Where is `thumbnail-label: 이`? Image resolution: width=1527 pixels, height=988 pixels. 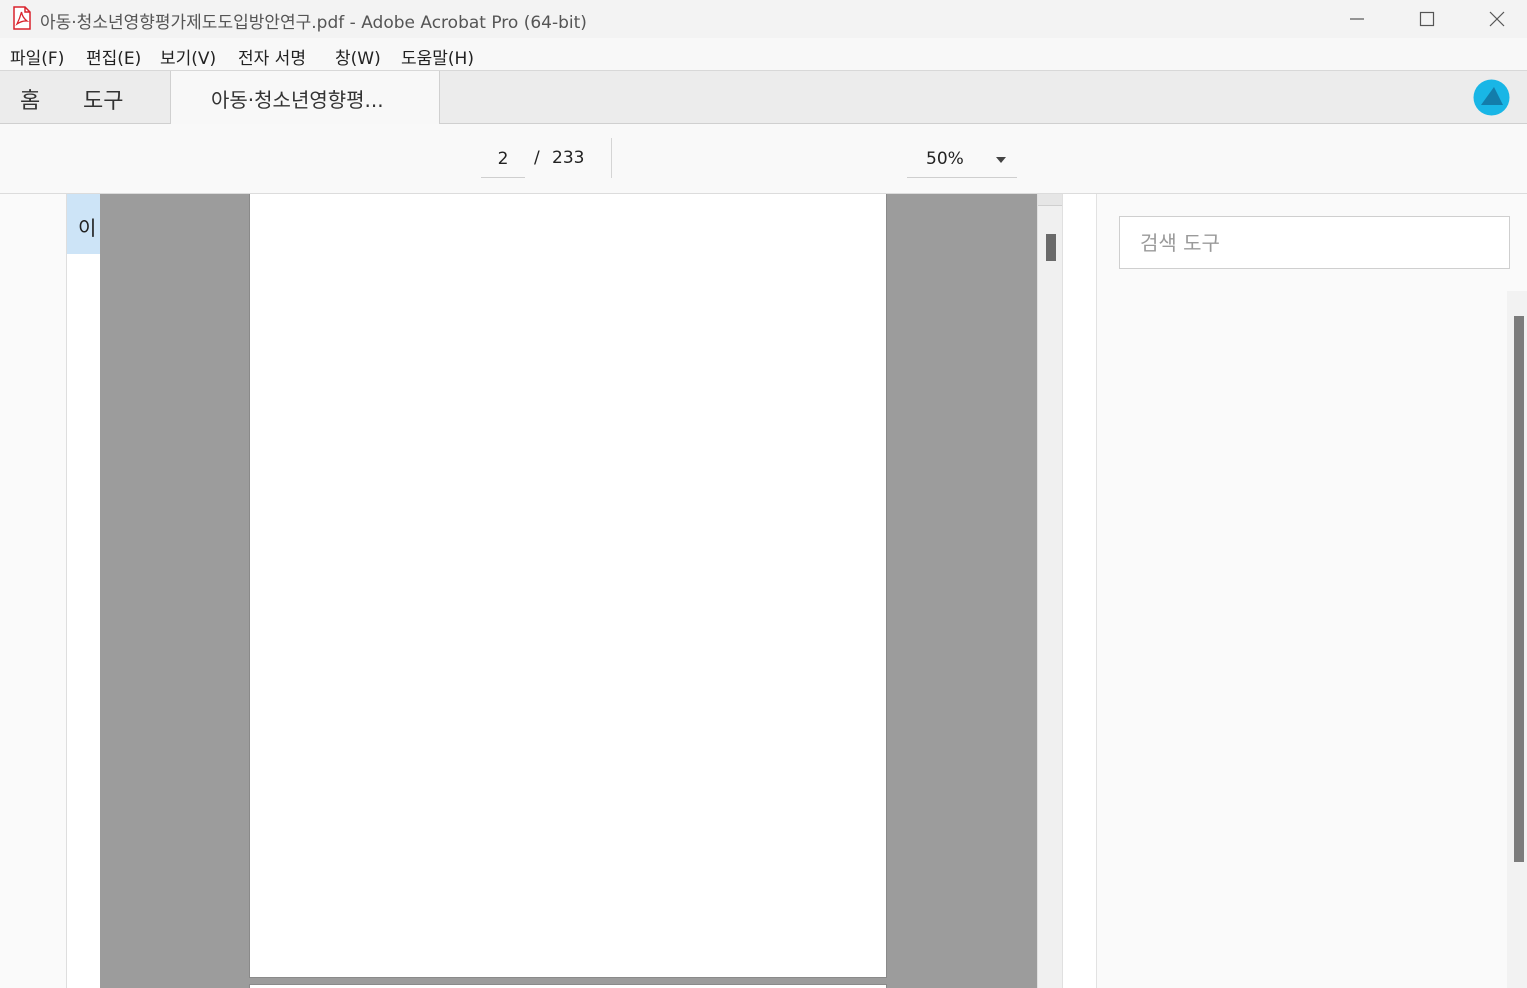
thumbnail-label: 이 is located at coordinates (87, 228).